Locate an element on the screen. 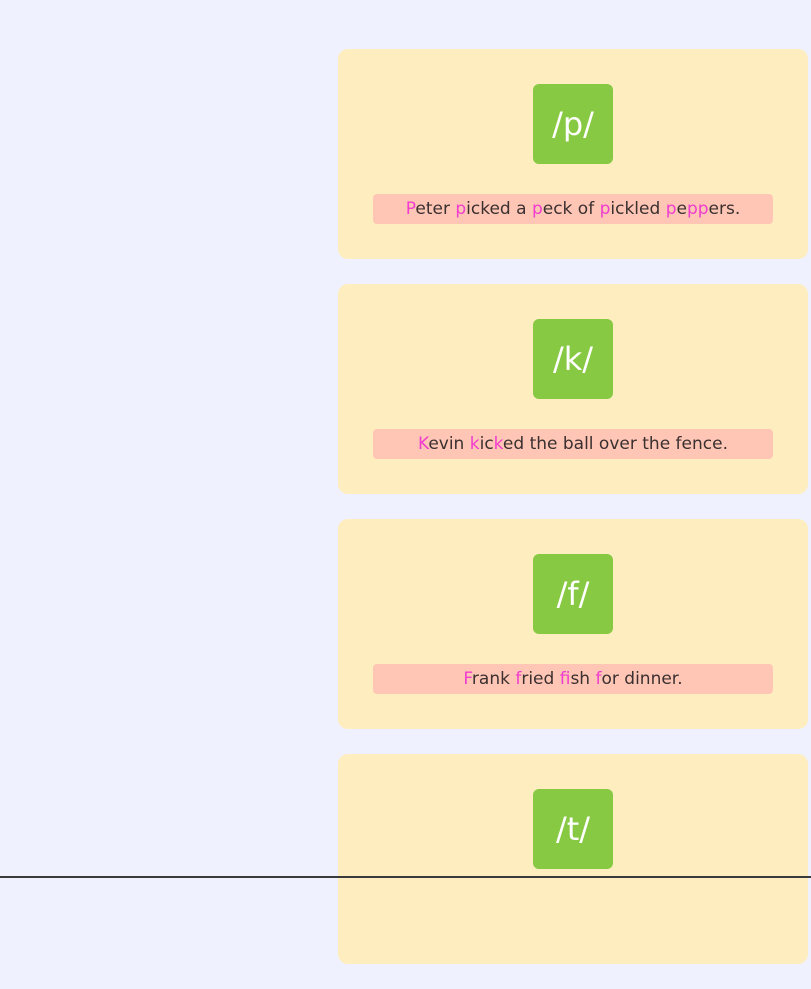 The image size is (811, 989). sentence-text: ish is located at coordinates (583, 679).